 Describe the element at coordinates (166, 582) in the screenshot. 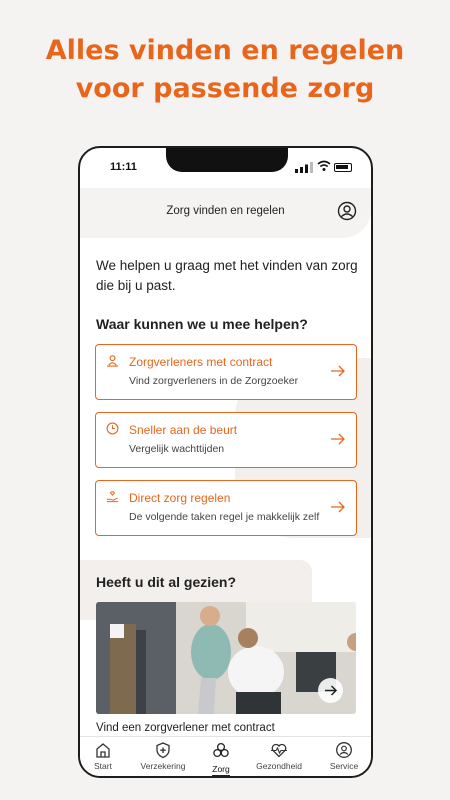

I see `seen-heading: Heeft u dit al gezien?` at that location.